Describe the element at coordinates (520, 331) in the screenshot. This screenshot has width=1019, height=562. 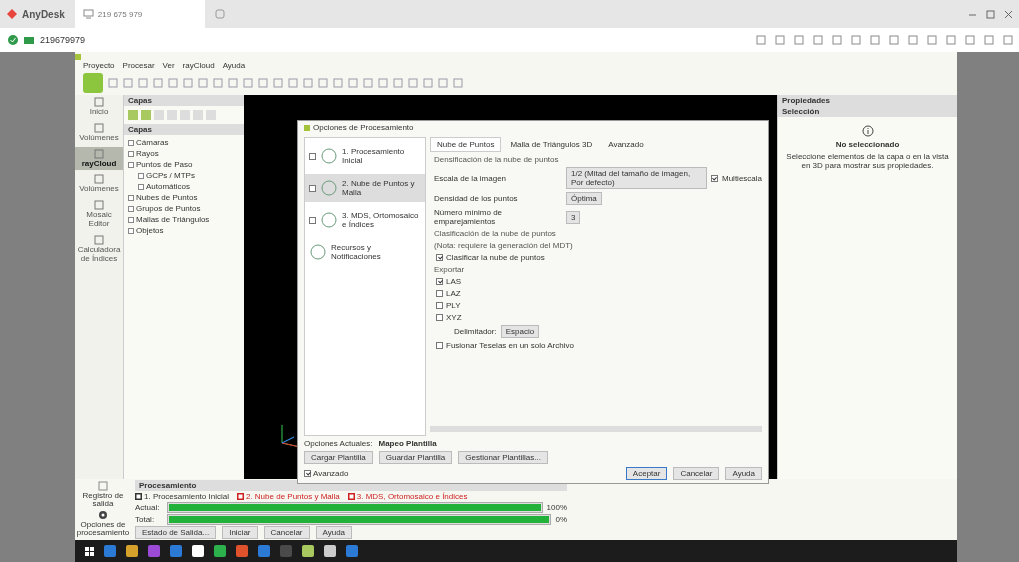
I see `dropdown: Espacio` at that location.